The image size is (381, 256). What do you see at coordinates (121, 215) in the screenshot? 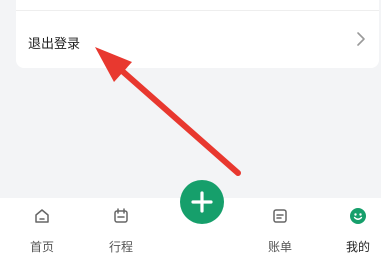
I see `calendar-icon` at bounding box center [121, 215].